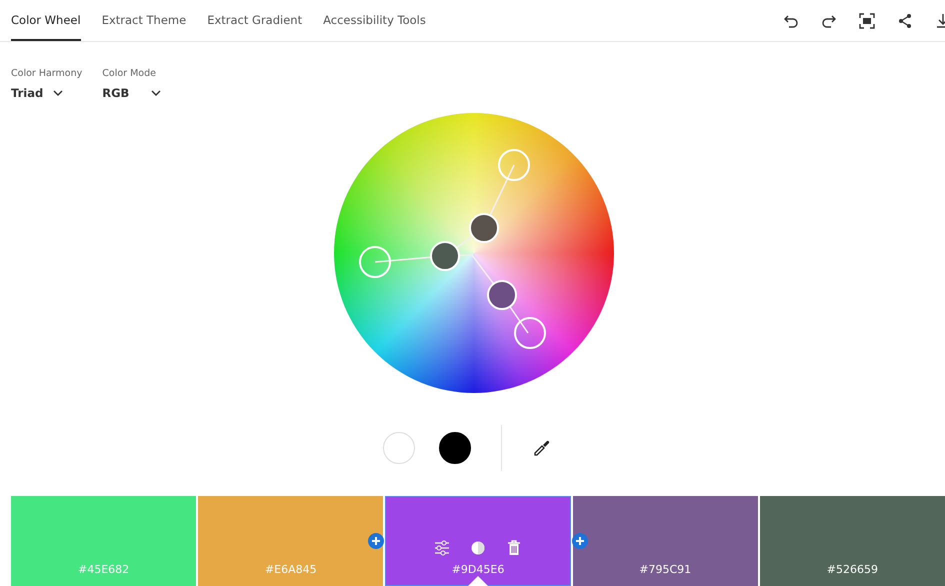 The width and height of the screenshot is (945, 586). What do you see at coordinates (399, 448) in the screenshot?
I see `light-color-button` at bounding box center [399, 448].